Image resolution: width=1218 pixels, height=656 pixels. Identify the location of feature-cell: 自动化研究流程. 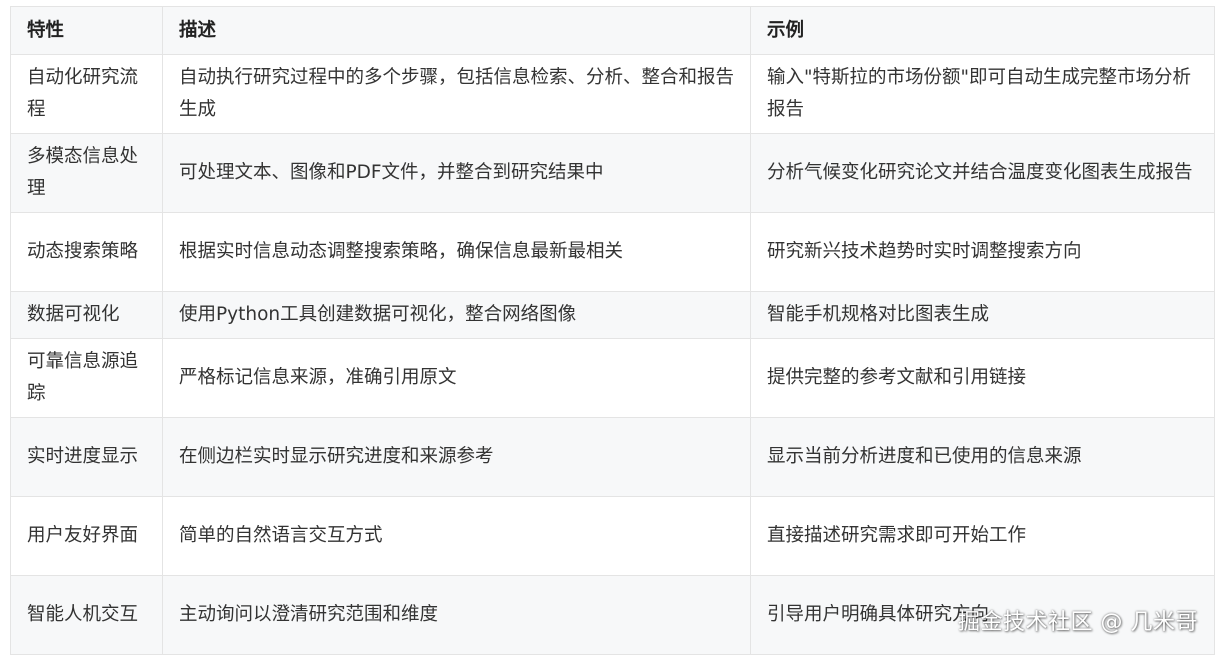
(86, 94).